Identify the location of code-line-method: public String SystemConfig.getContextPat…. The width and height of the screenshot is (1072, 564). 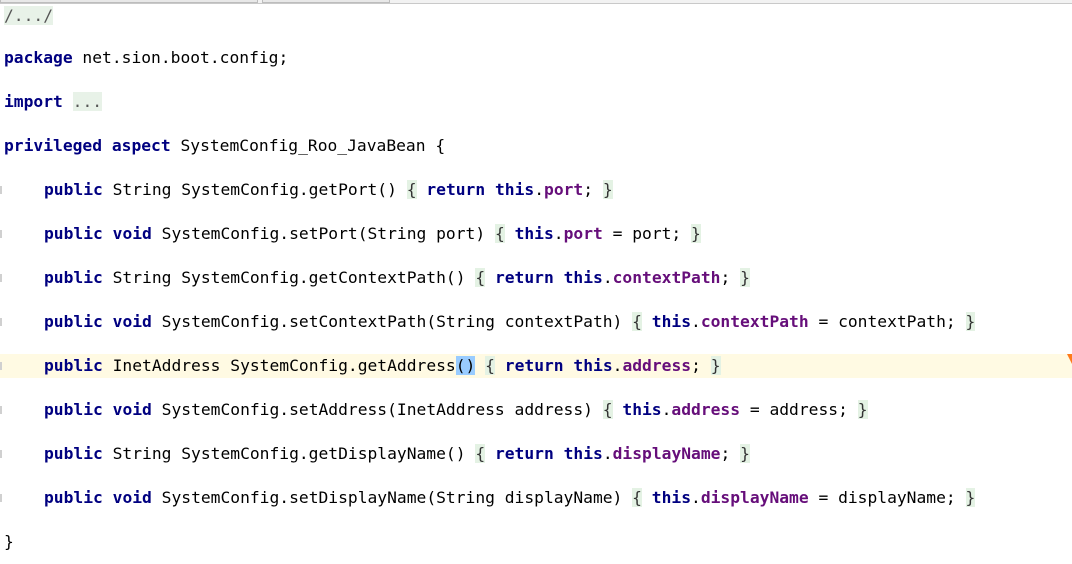
(536, 278).